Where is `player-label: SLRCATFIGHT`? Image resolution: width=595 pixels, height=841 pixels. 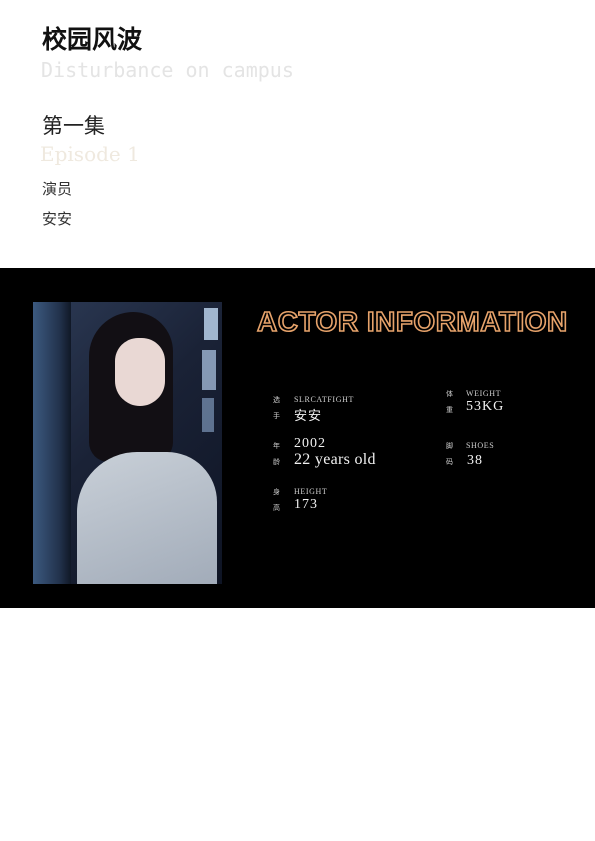
player-label: SLRCATFIGHT is located at coordinates (324, 399).